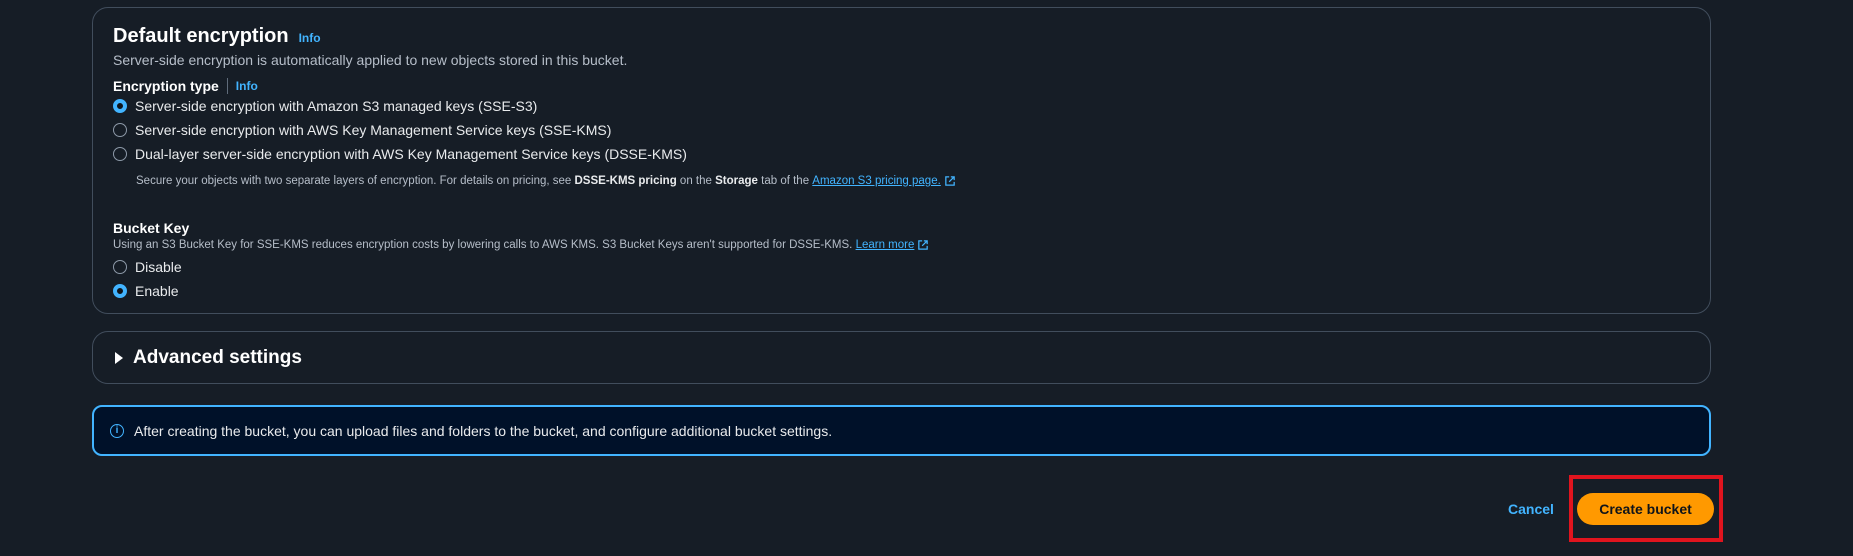 The width and height of the screenshot is (1853, 556). I want to click on storage-tab-emphasis: Storage, so click(736, 181).